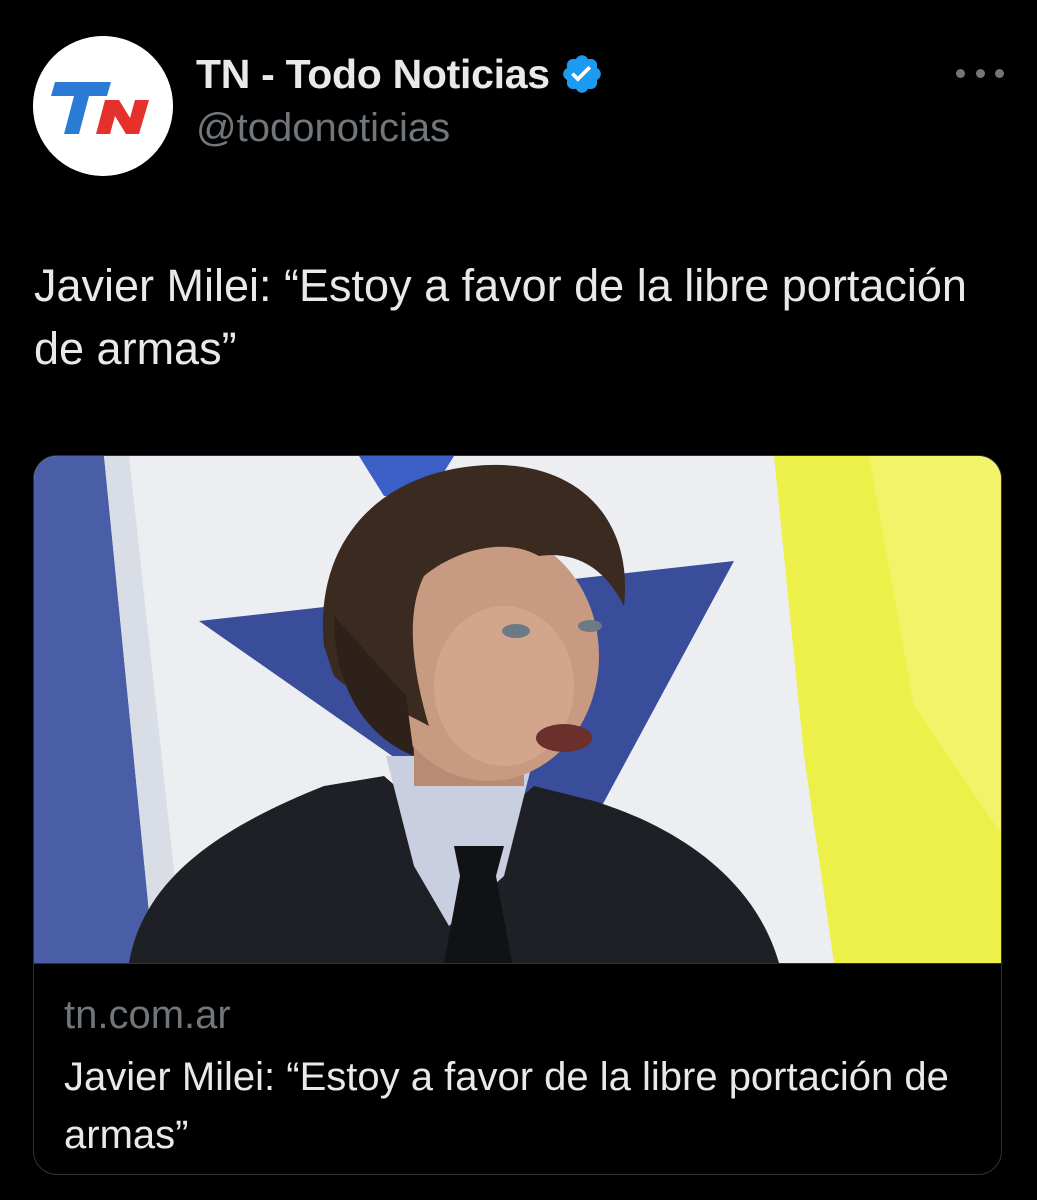 This screenshot has height=1200, width=1037. I want to click on display-name-row: TN - Todo Noticias, so click(400, 74).